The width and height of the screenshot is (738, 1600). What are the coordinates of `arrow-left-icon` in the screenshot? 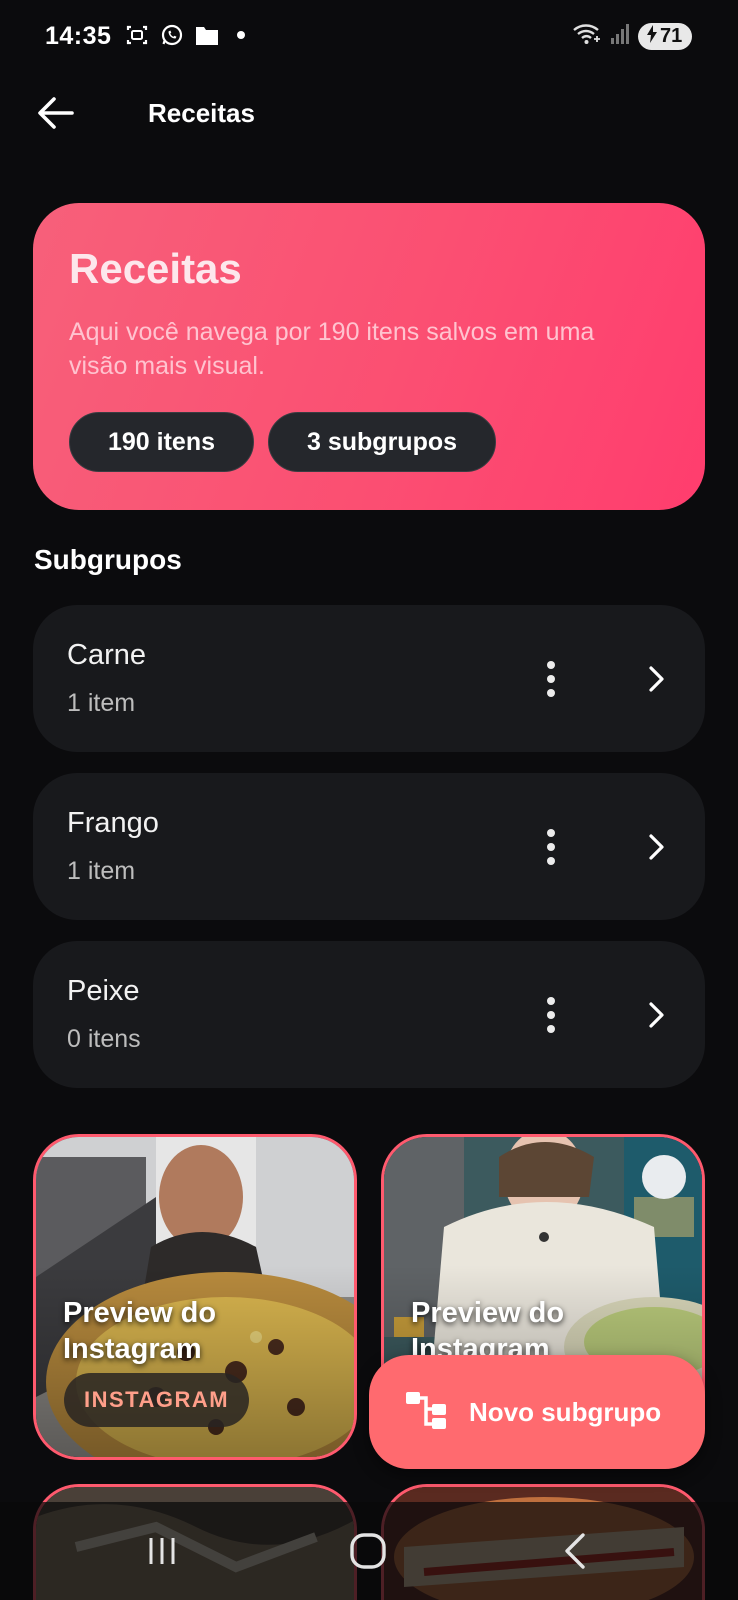 It's located at (56, 113).